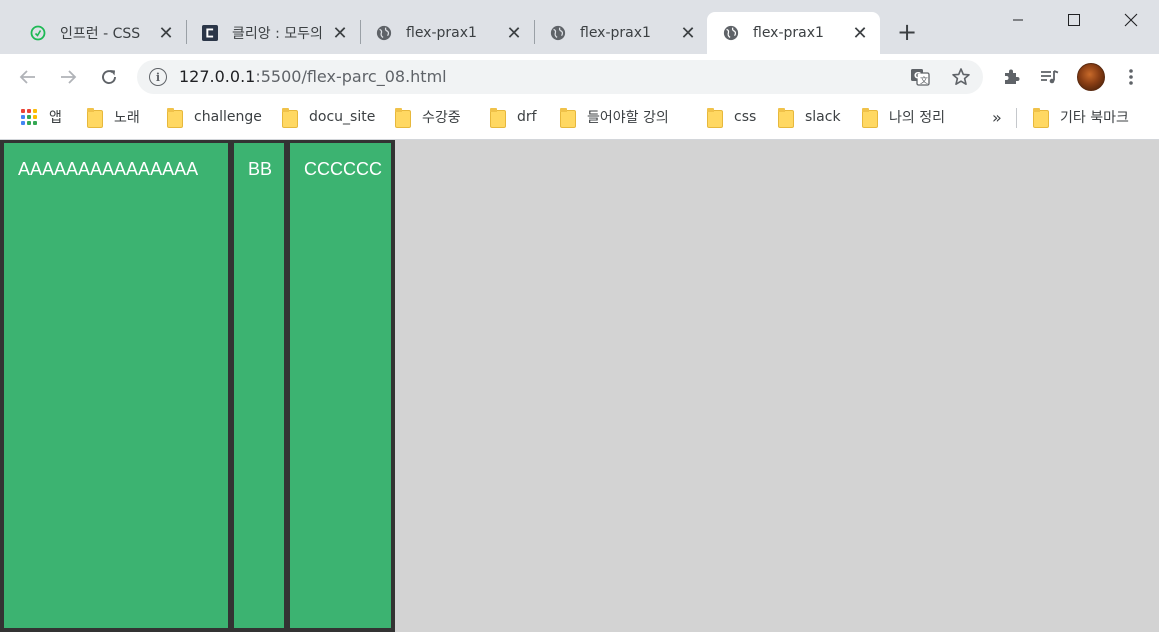 The image size is (1159, 632). What do you see at coordinates (116, 385) in the screenshot?
I see `flex-item-a: AAAAAAAAAAAAAAA` at bounding box center [116, 385].